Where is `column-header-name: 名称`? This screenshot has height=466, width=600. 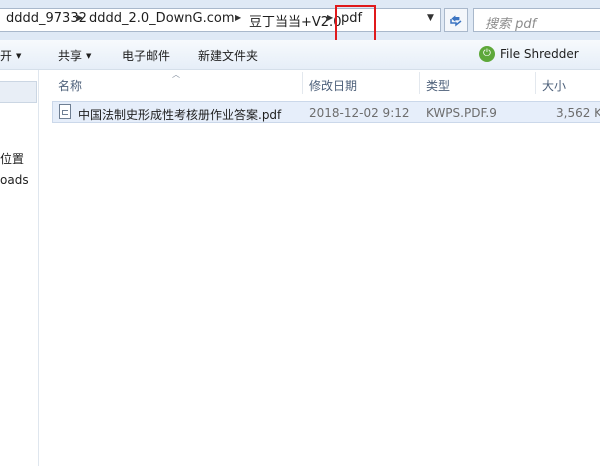 column-header-name: 名称 is located at coordinates (70, 85).